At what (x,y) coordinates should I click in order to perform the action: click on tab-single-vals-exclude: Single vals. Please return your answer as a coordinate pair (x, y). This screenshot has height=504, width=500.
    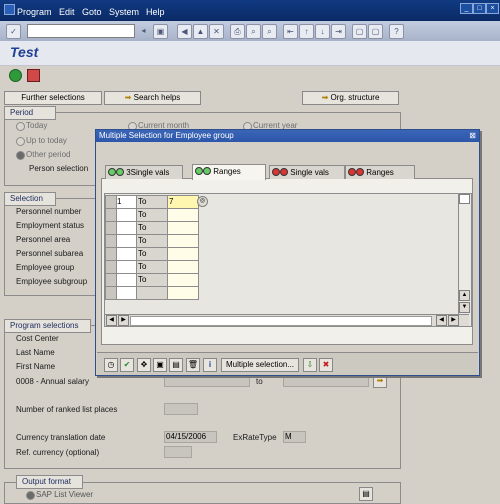
    Looking at the image, I should click on (307, 172).